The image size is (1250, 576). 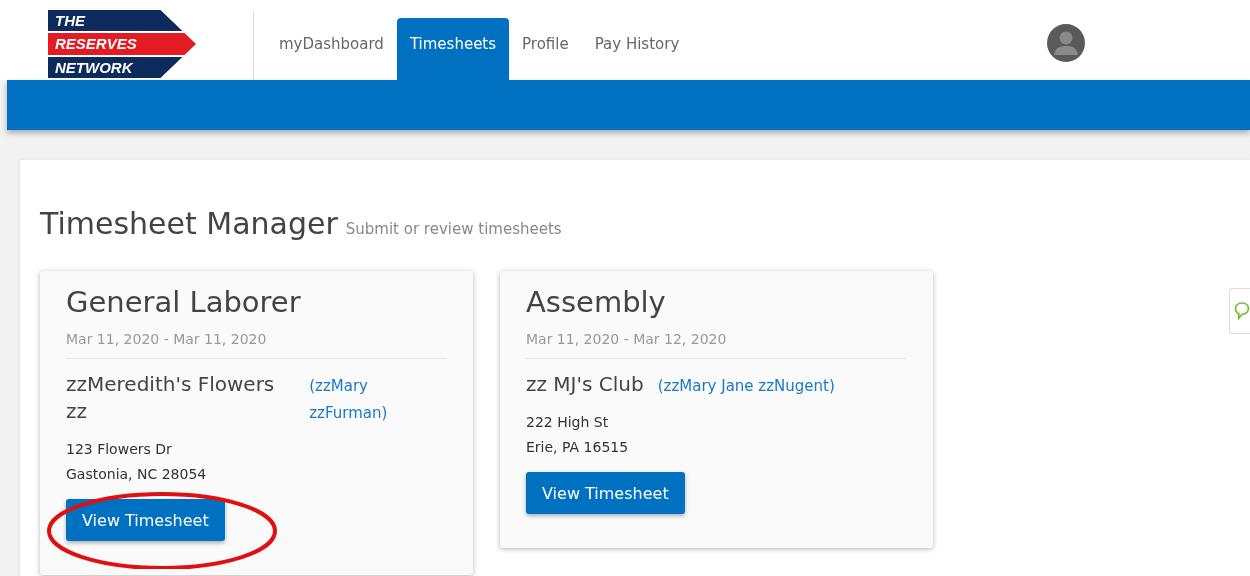 What do you see at coordinates (453, 229) in the screenshot?
I see `page-subtitle: Submit or review timesheets` at bounding box center [453, 229].